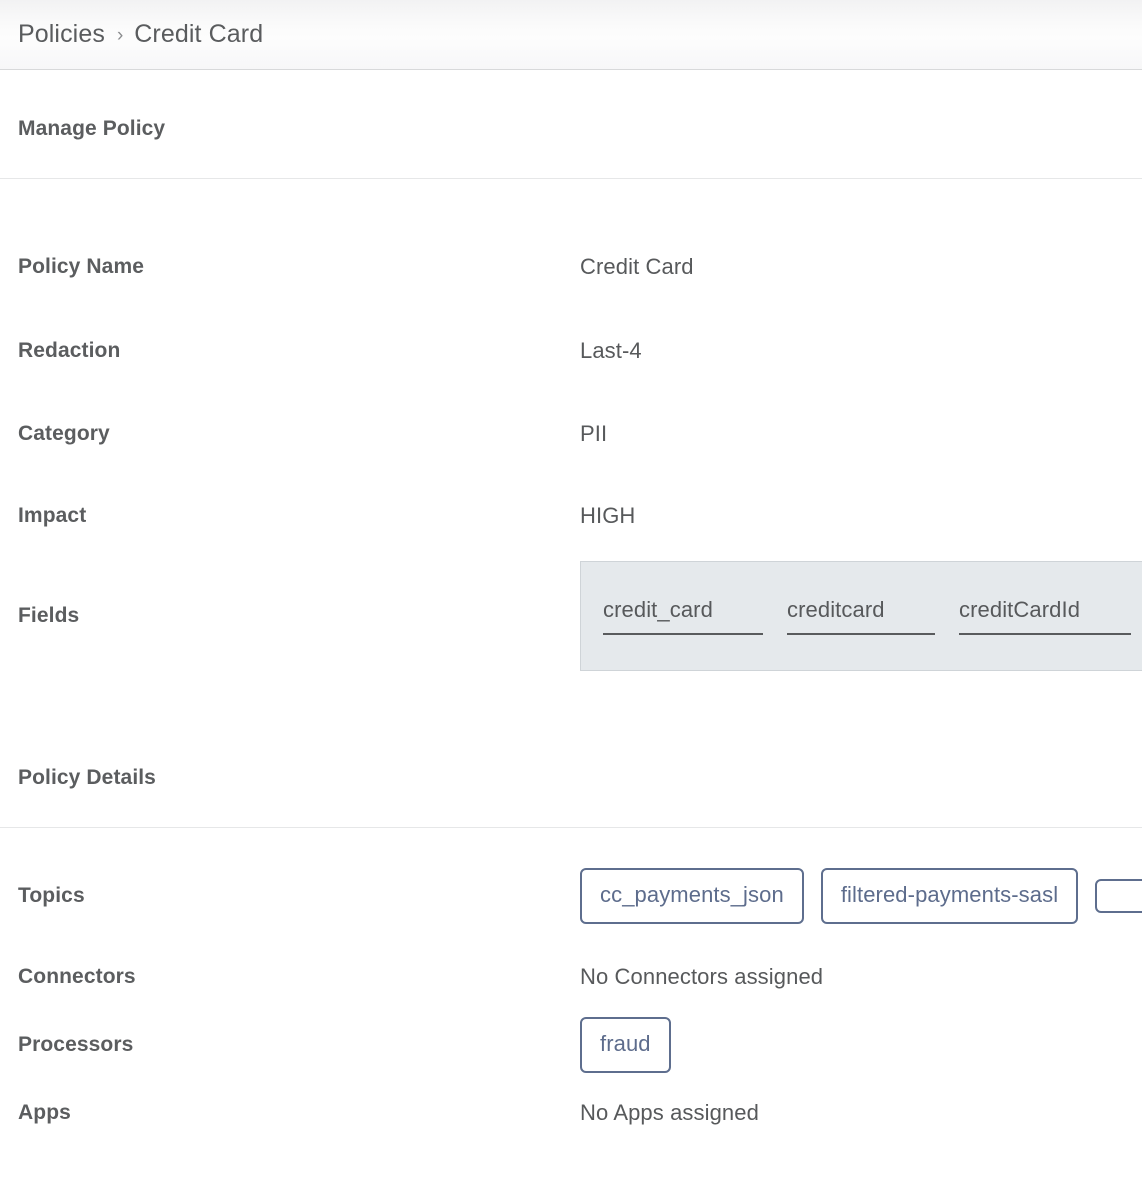 This screenshot has width=1142, height=1202. What do you see at coordinates (76, 1044) in the screenshot?
I see `label-processors: Processors` at bounding box center [76, 1044].